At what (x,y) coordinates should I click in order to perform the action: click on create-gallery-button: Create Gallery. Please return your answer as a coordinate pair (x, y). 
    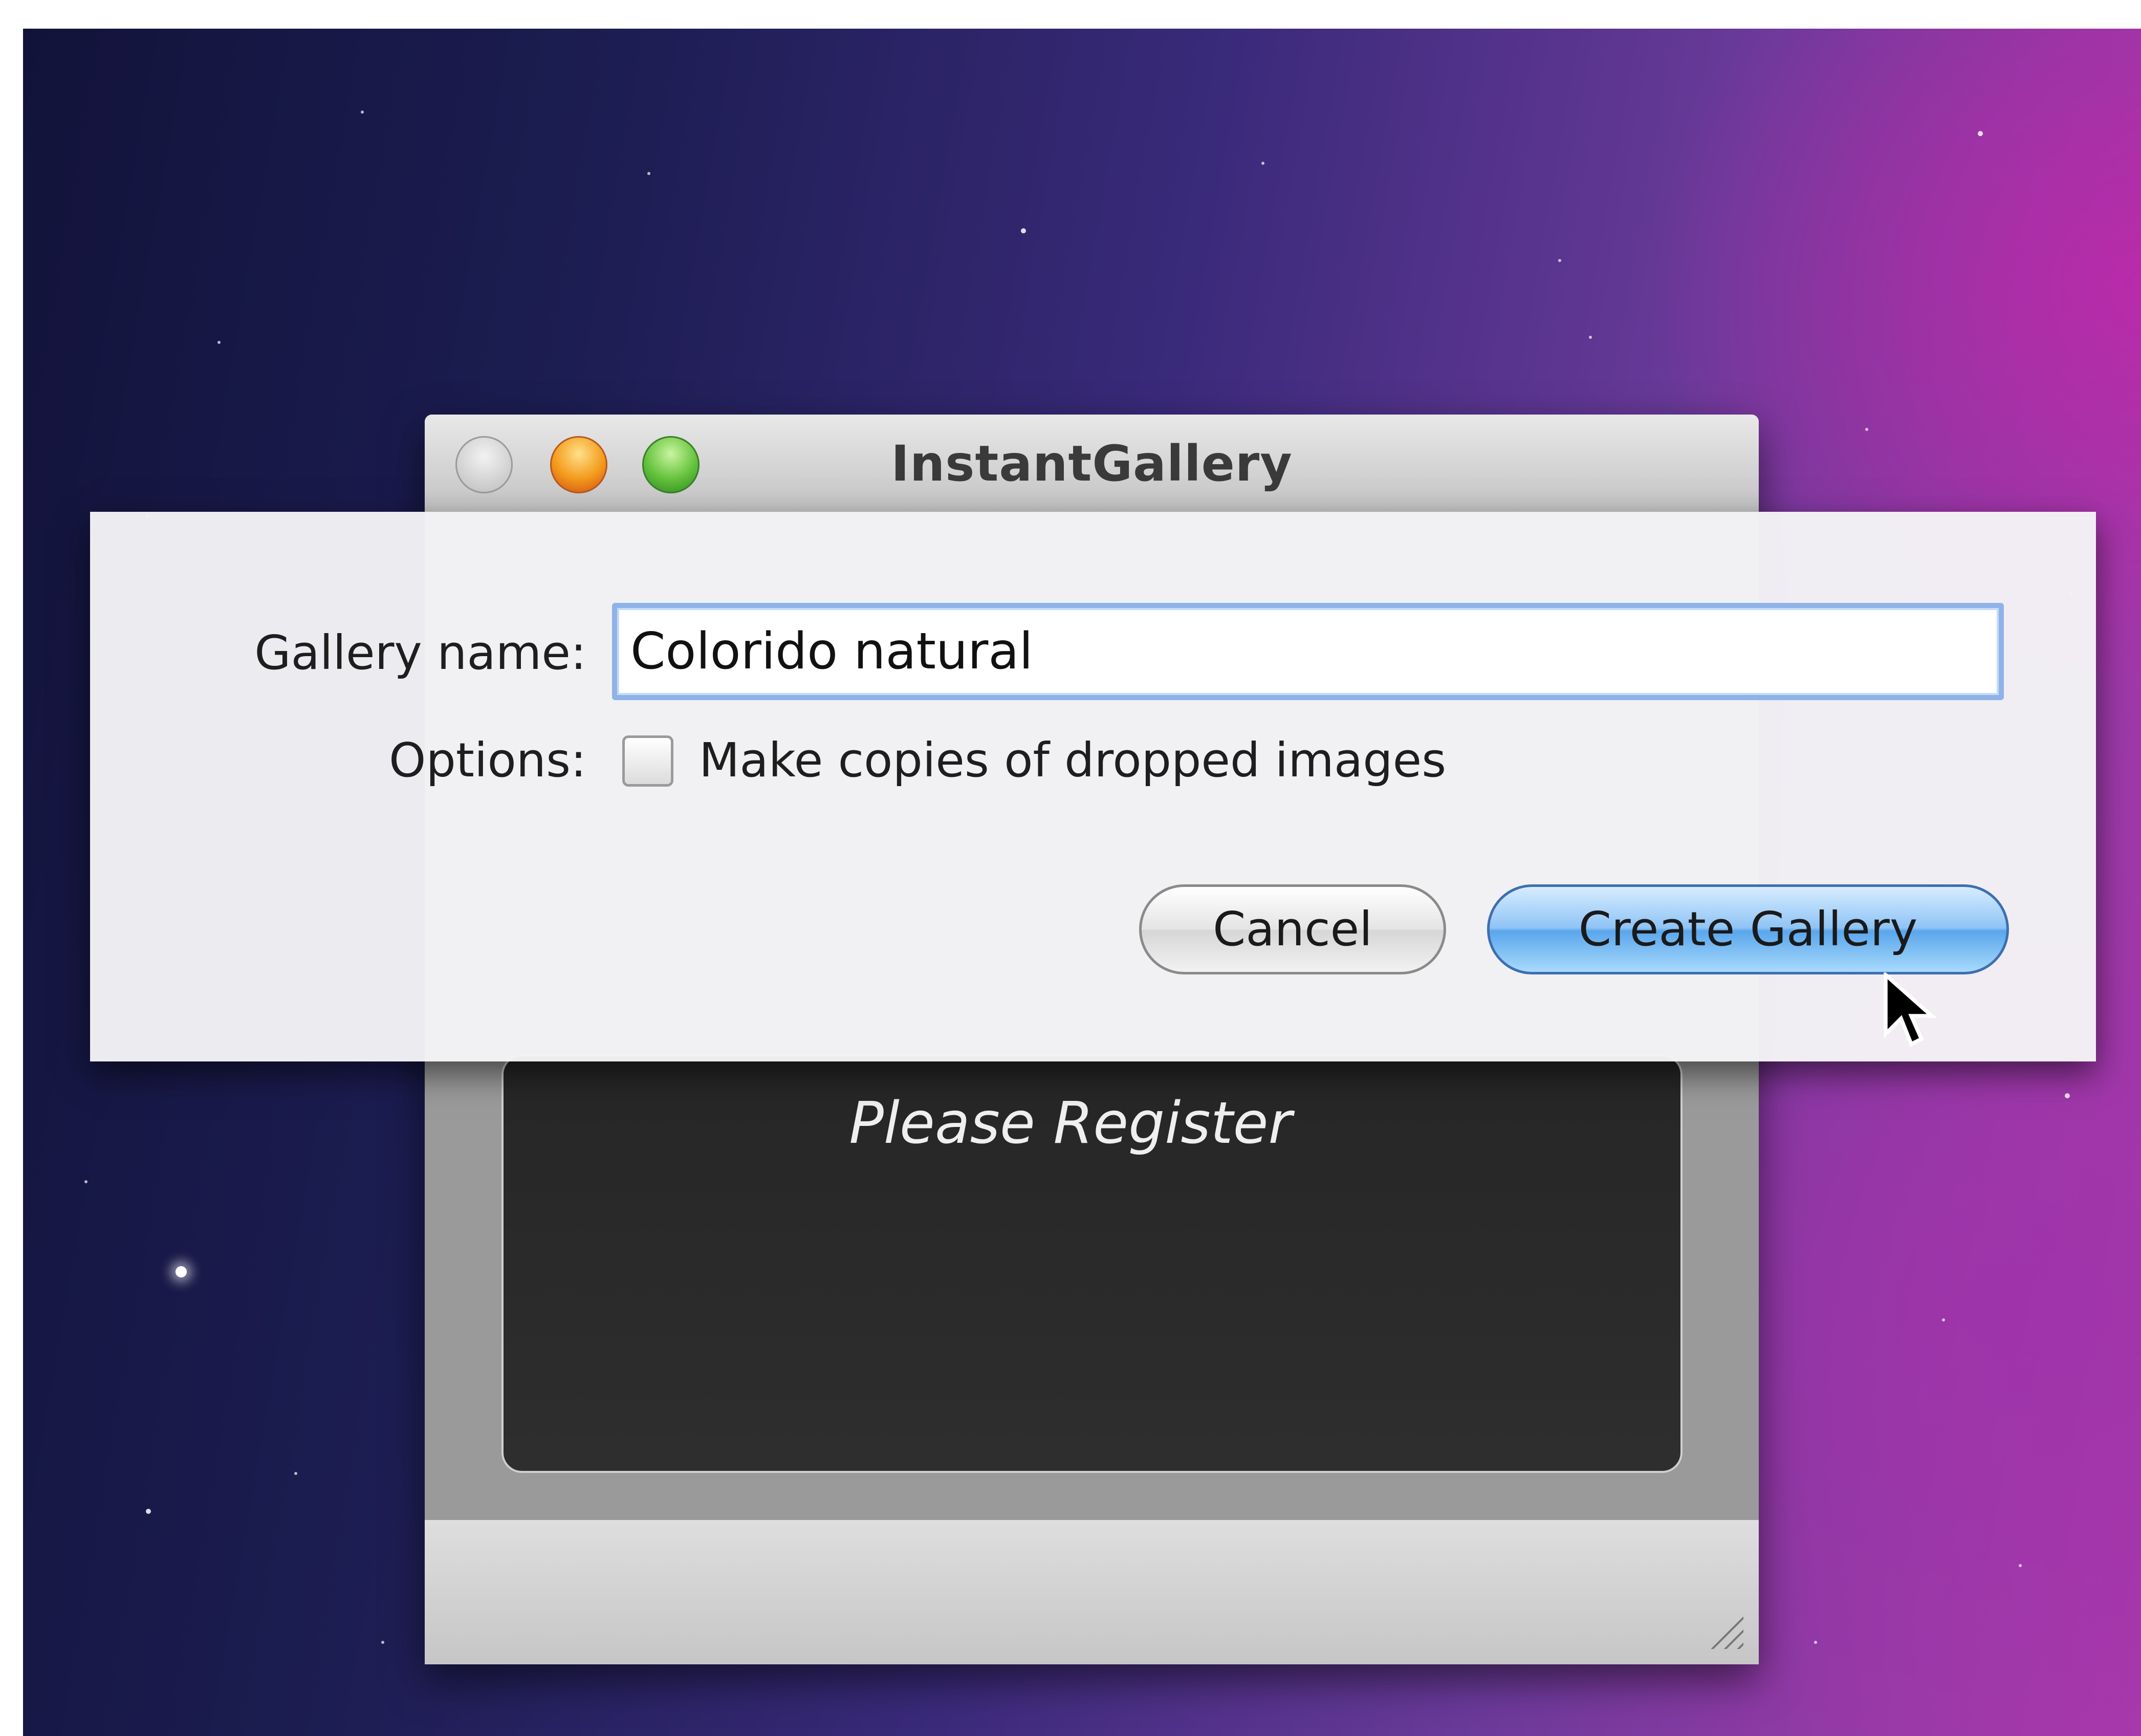
    Looking at the image, I should click on (1748, 929).